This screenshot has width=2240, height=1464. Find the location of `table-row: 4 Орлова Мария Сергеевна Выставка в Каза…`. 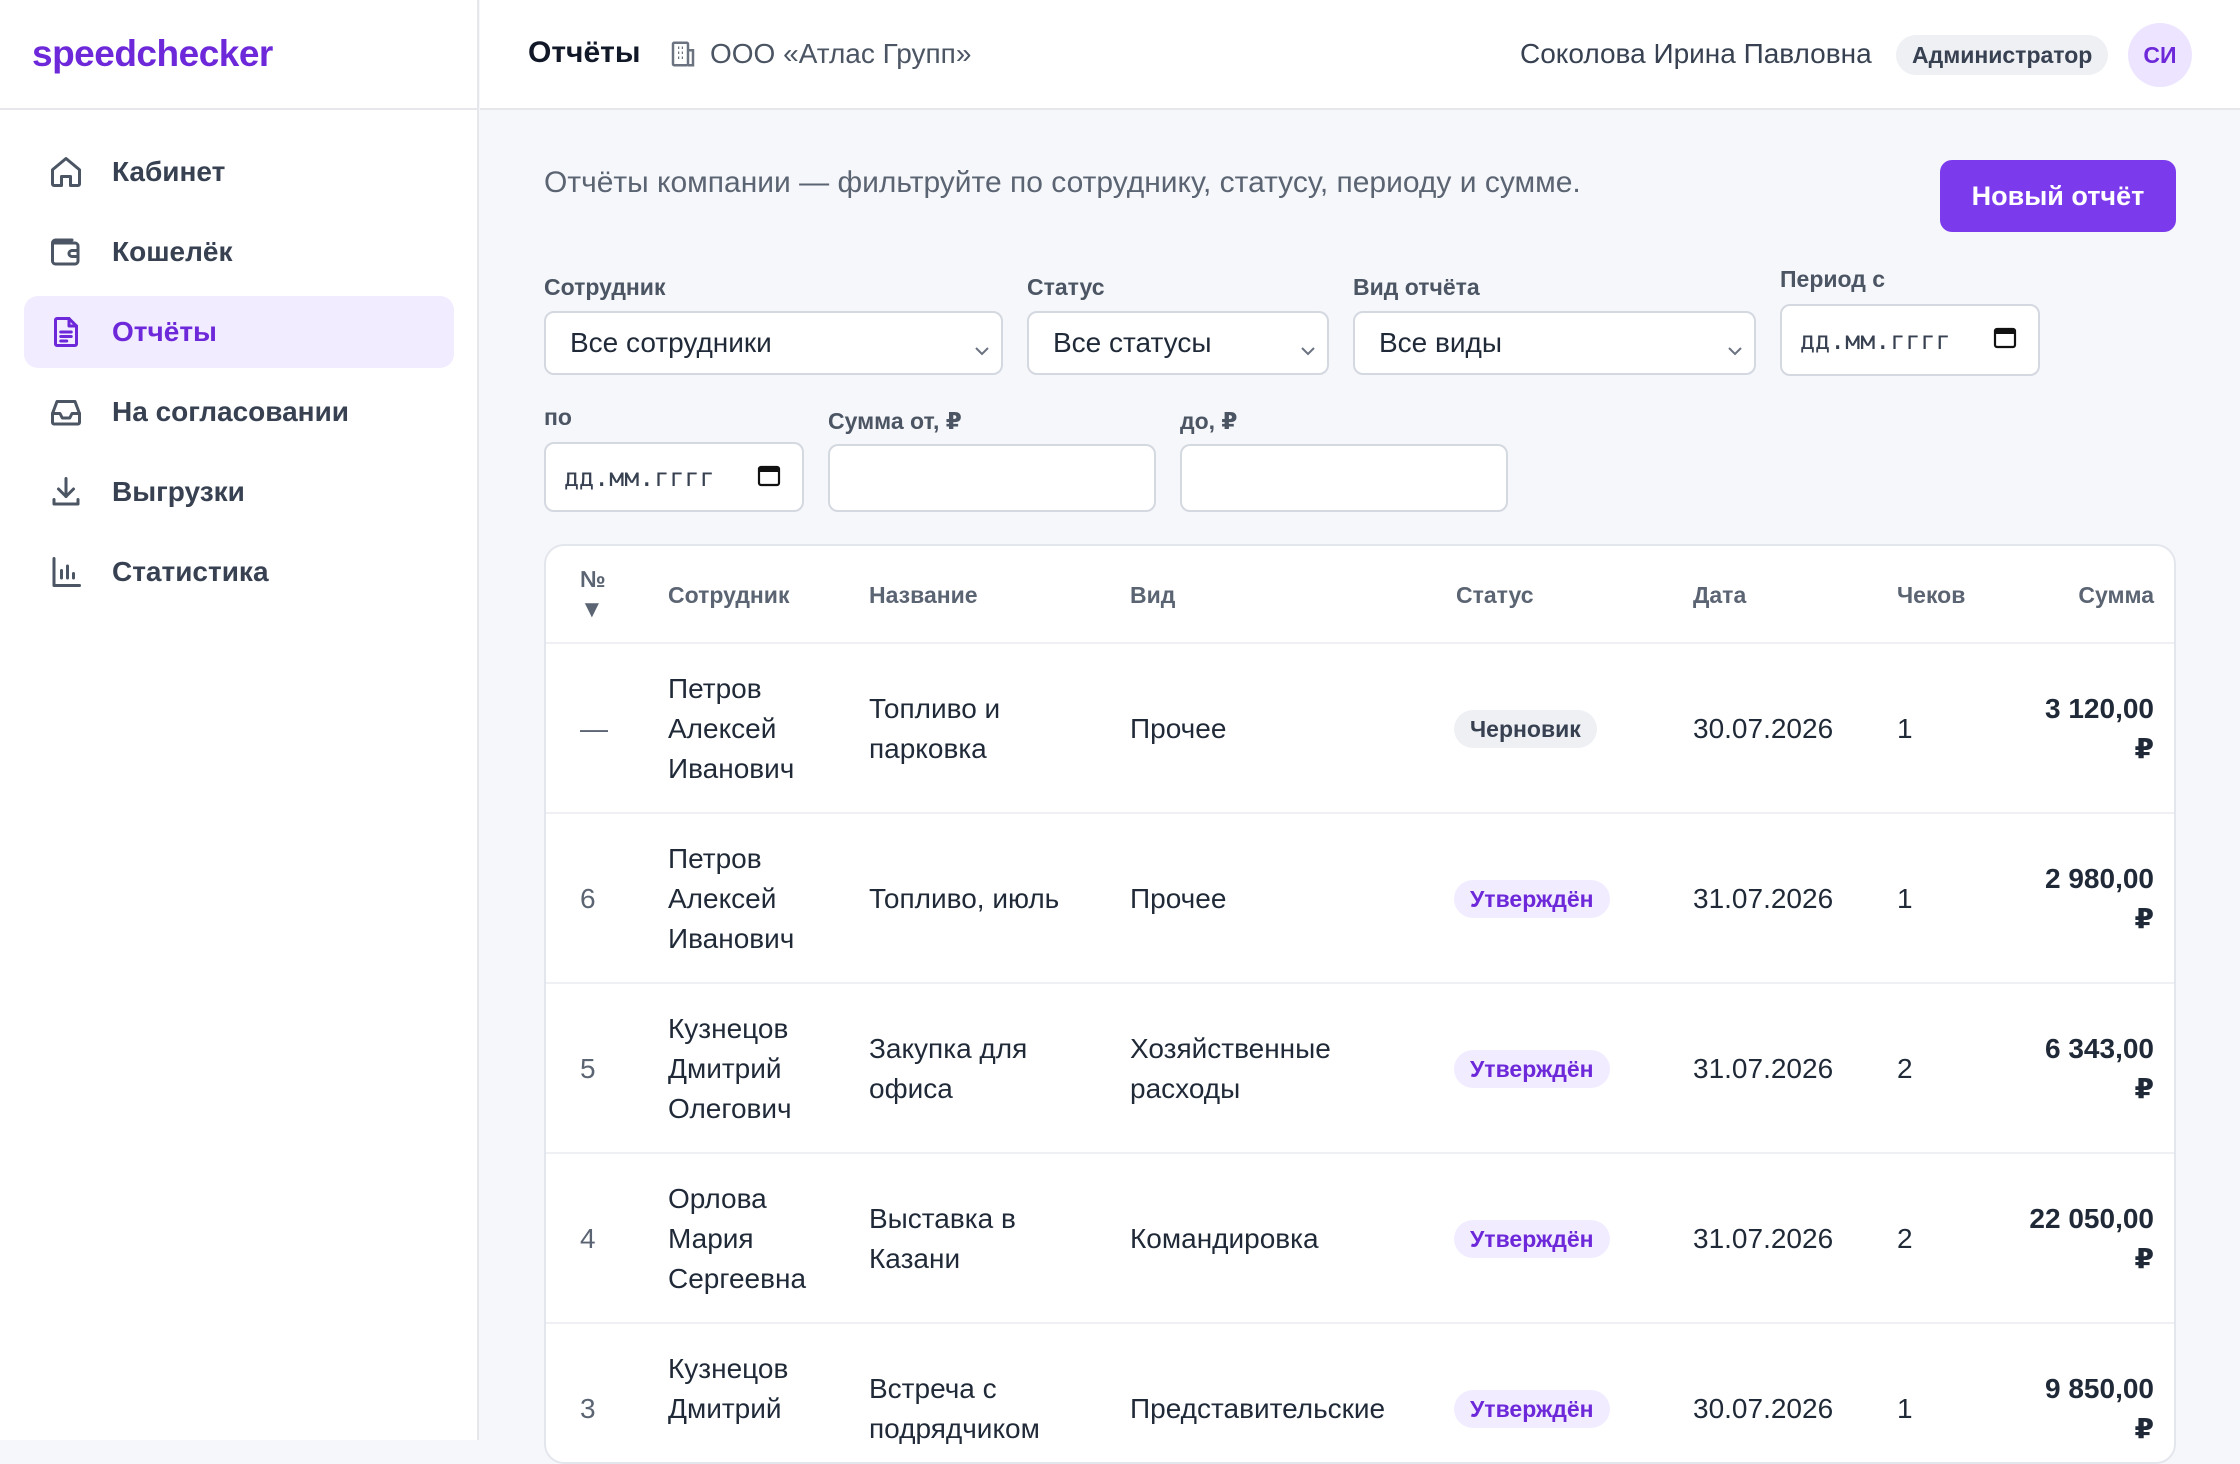

table-row: 4 Орлова Мария Сергеевна Выставка в Каза… is located at coordinates (1360, 1237).